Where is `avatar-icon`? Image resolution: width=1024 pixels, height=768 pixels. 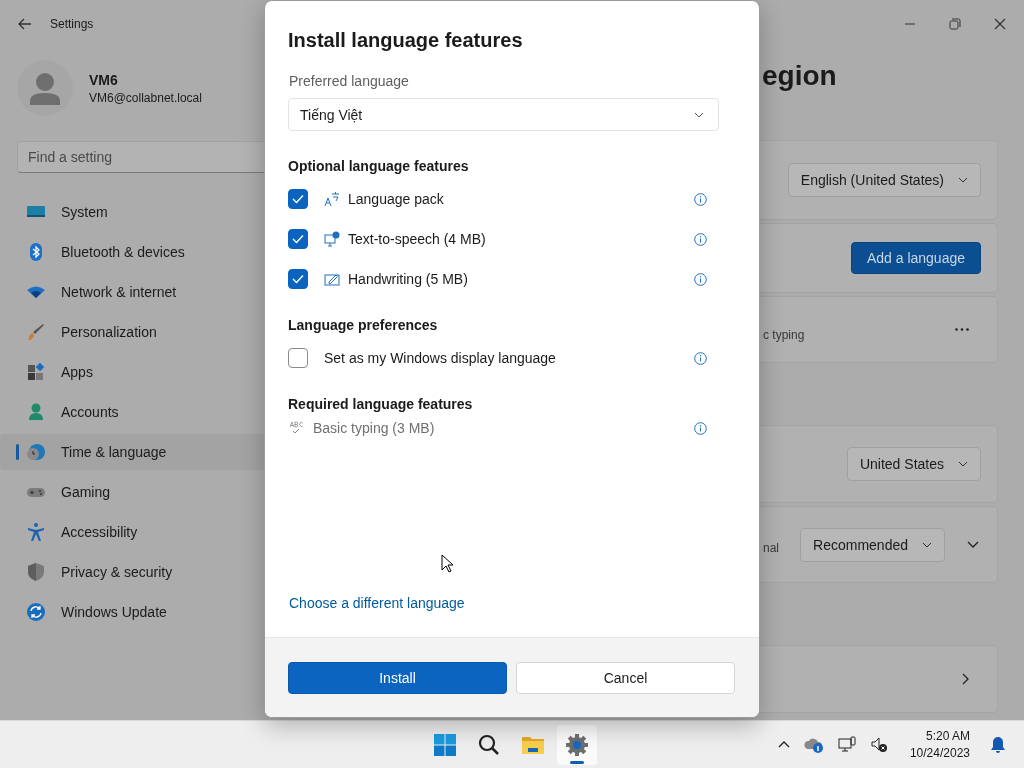
avatar-icon is located at coordinates (45, 88).